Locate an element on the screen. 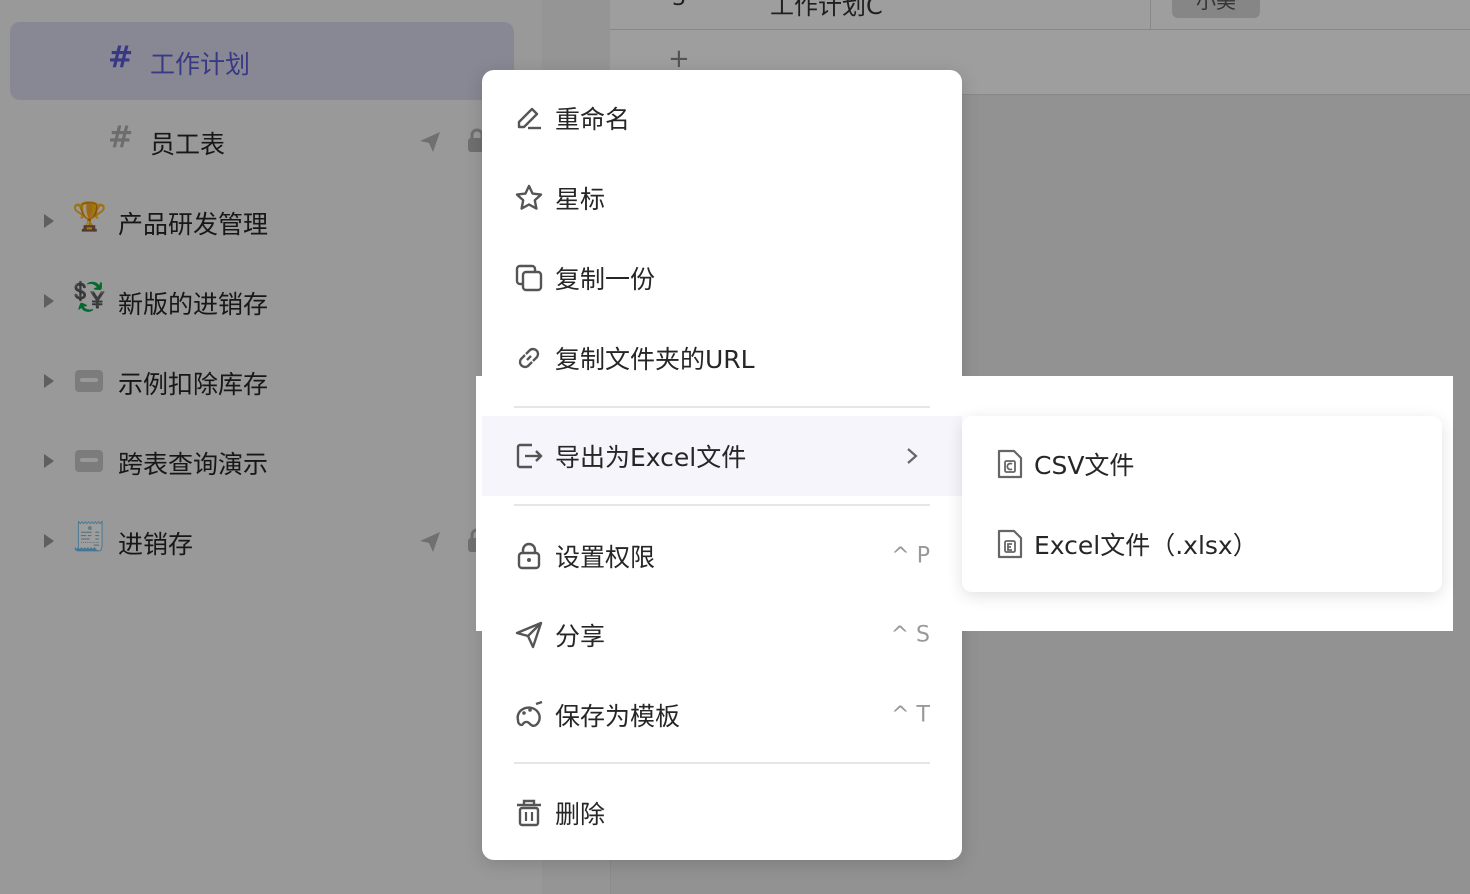 The height and width of the screenshot is (894, 1470). submenu-item-label: CSV文件 is located at coordinates (1084, 465).